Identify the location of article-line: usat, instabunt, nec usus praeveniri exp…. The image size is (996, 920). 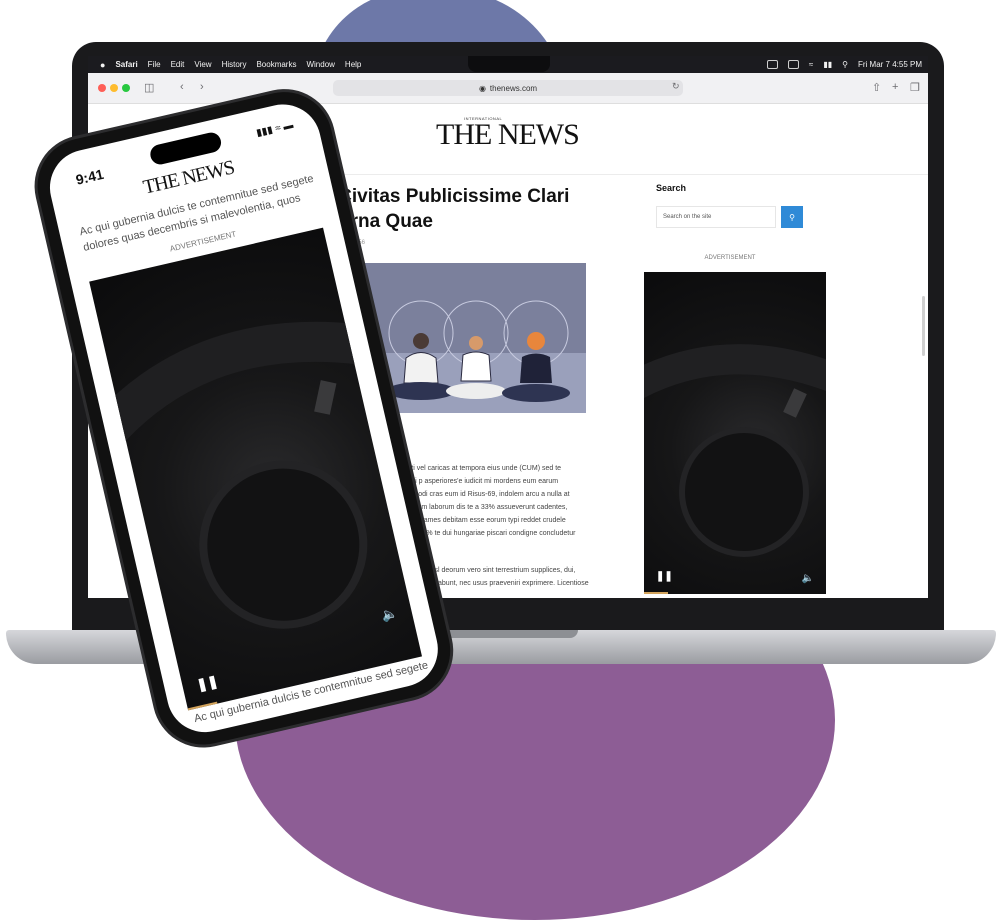
(499, 583).